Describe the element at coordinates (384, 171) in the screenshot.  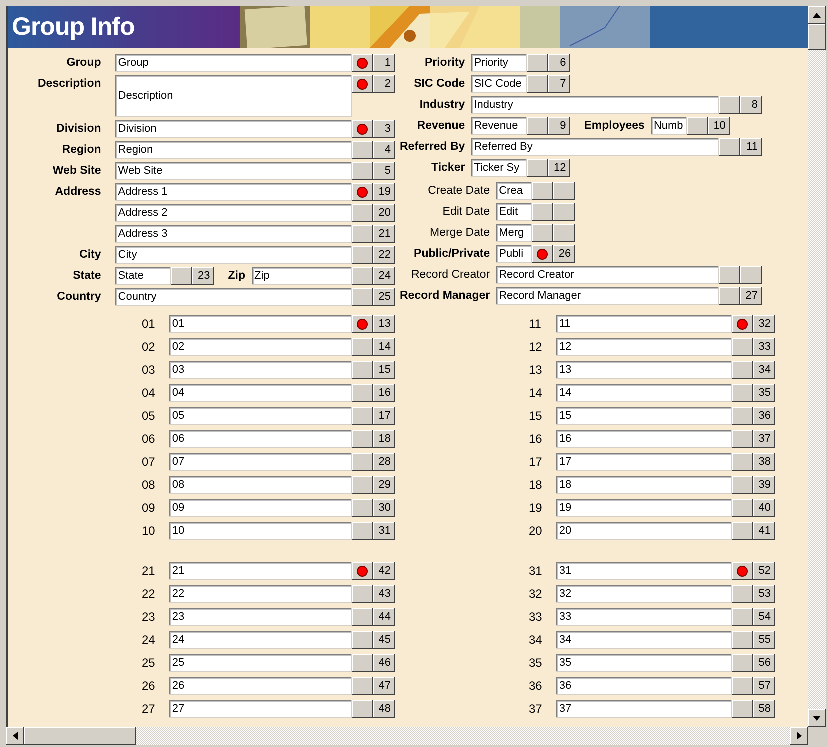
I see `number-button: 5` at that location.